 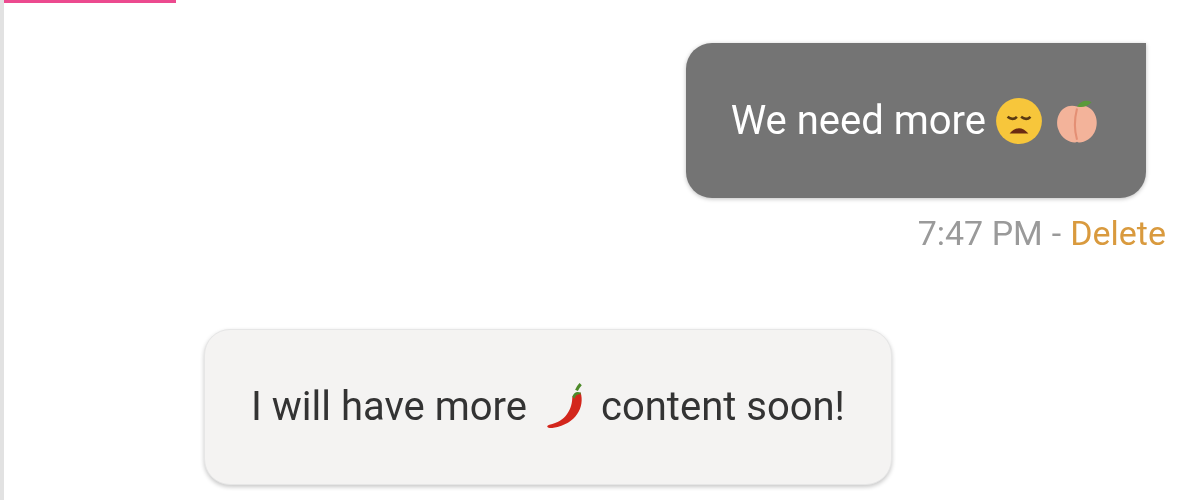 What do you see at coordinates (1019, 120) in the screenshot?
I see `weary-face-emoji-icon` at bounding box center [1019, 120].